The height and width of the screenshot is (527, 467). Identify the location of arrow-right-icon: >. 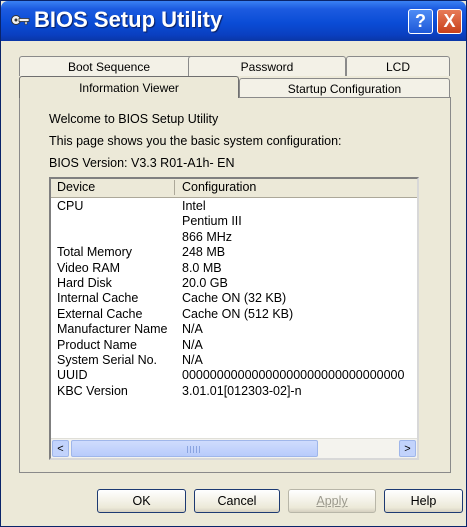
(407, 448).